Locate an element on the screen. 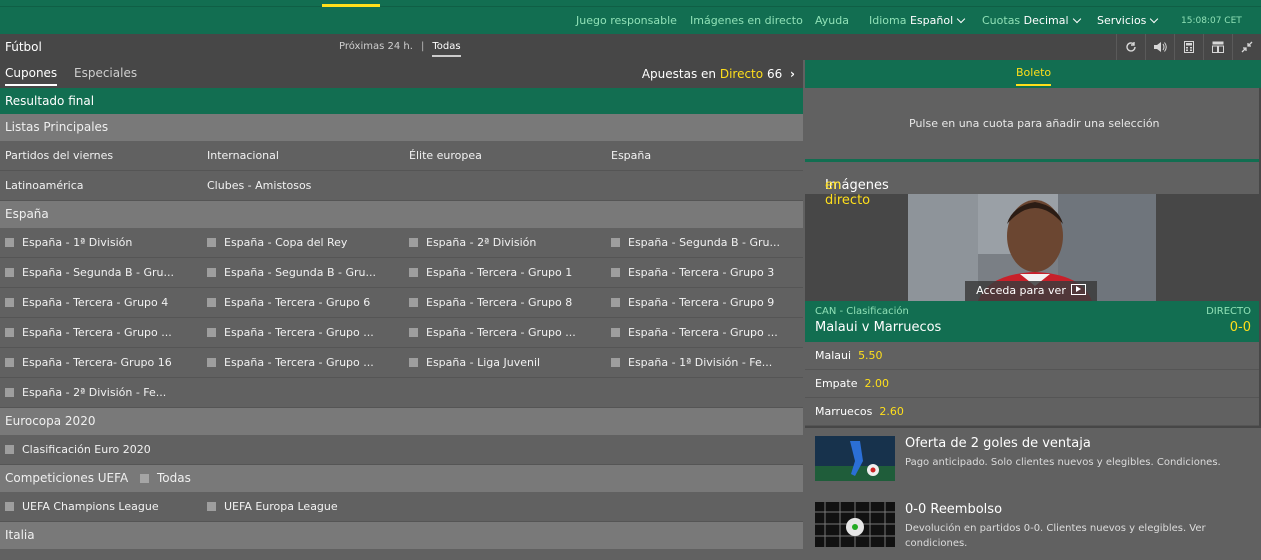 Image resolution: width=1261 pixels, height=560 pixels. section-espana: España is located at coordinates (401, 214).